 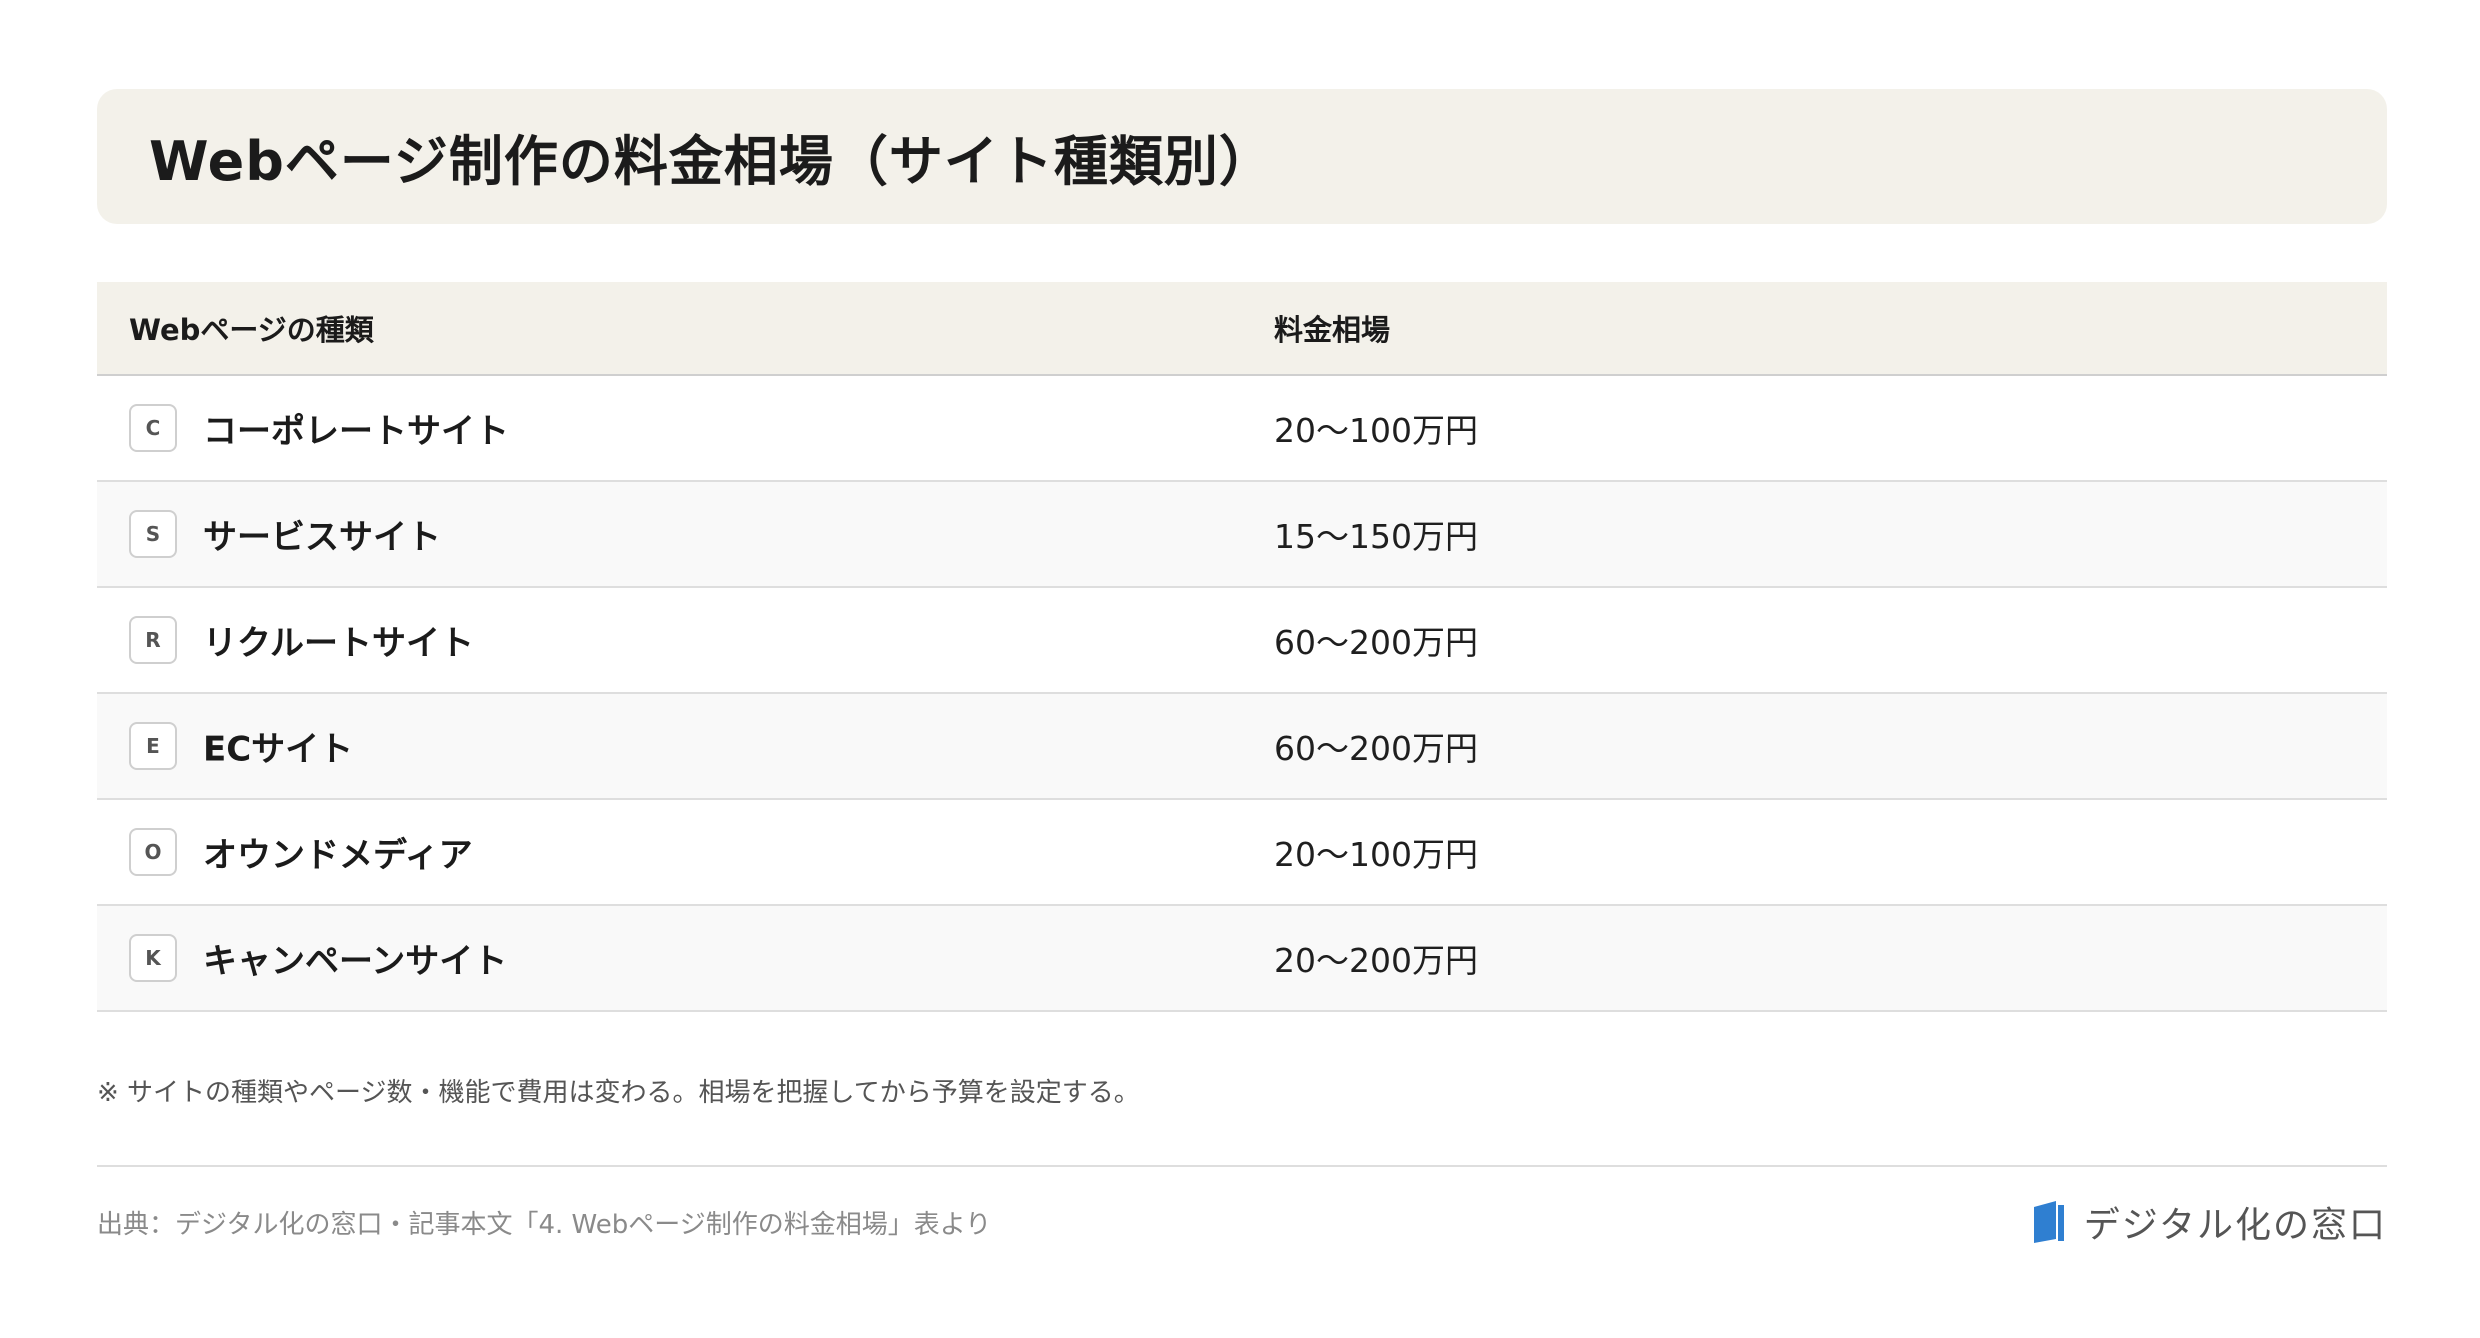 I want to click on price-range: 20〜200万円, so click(x=1376, y=960).